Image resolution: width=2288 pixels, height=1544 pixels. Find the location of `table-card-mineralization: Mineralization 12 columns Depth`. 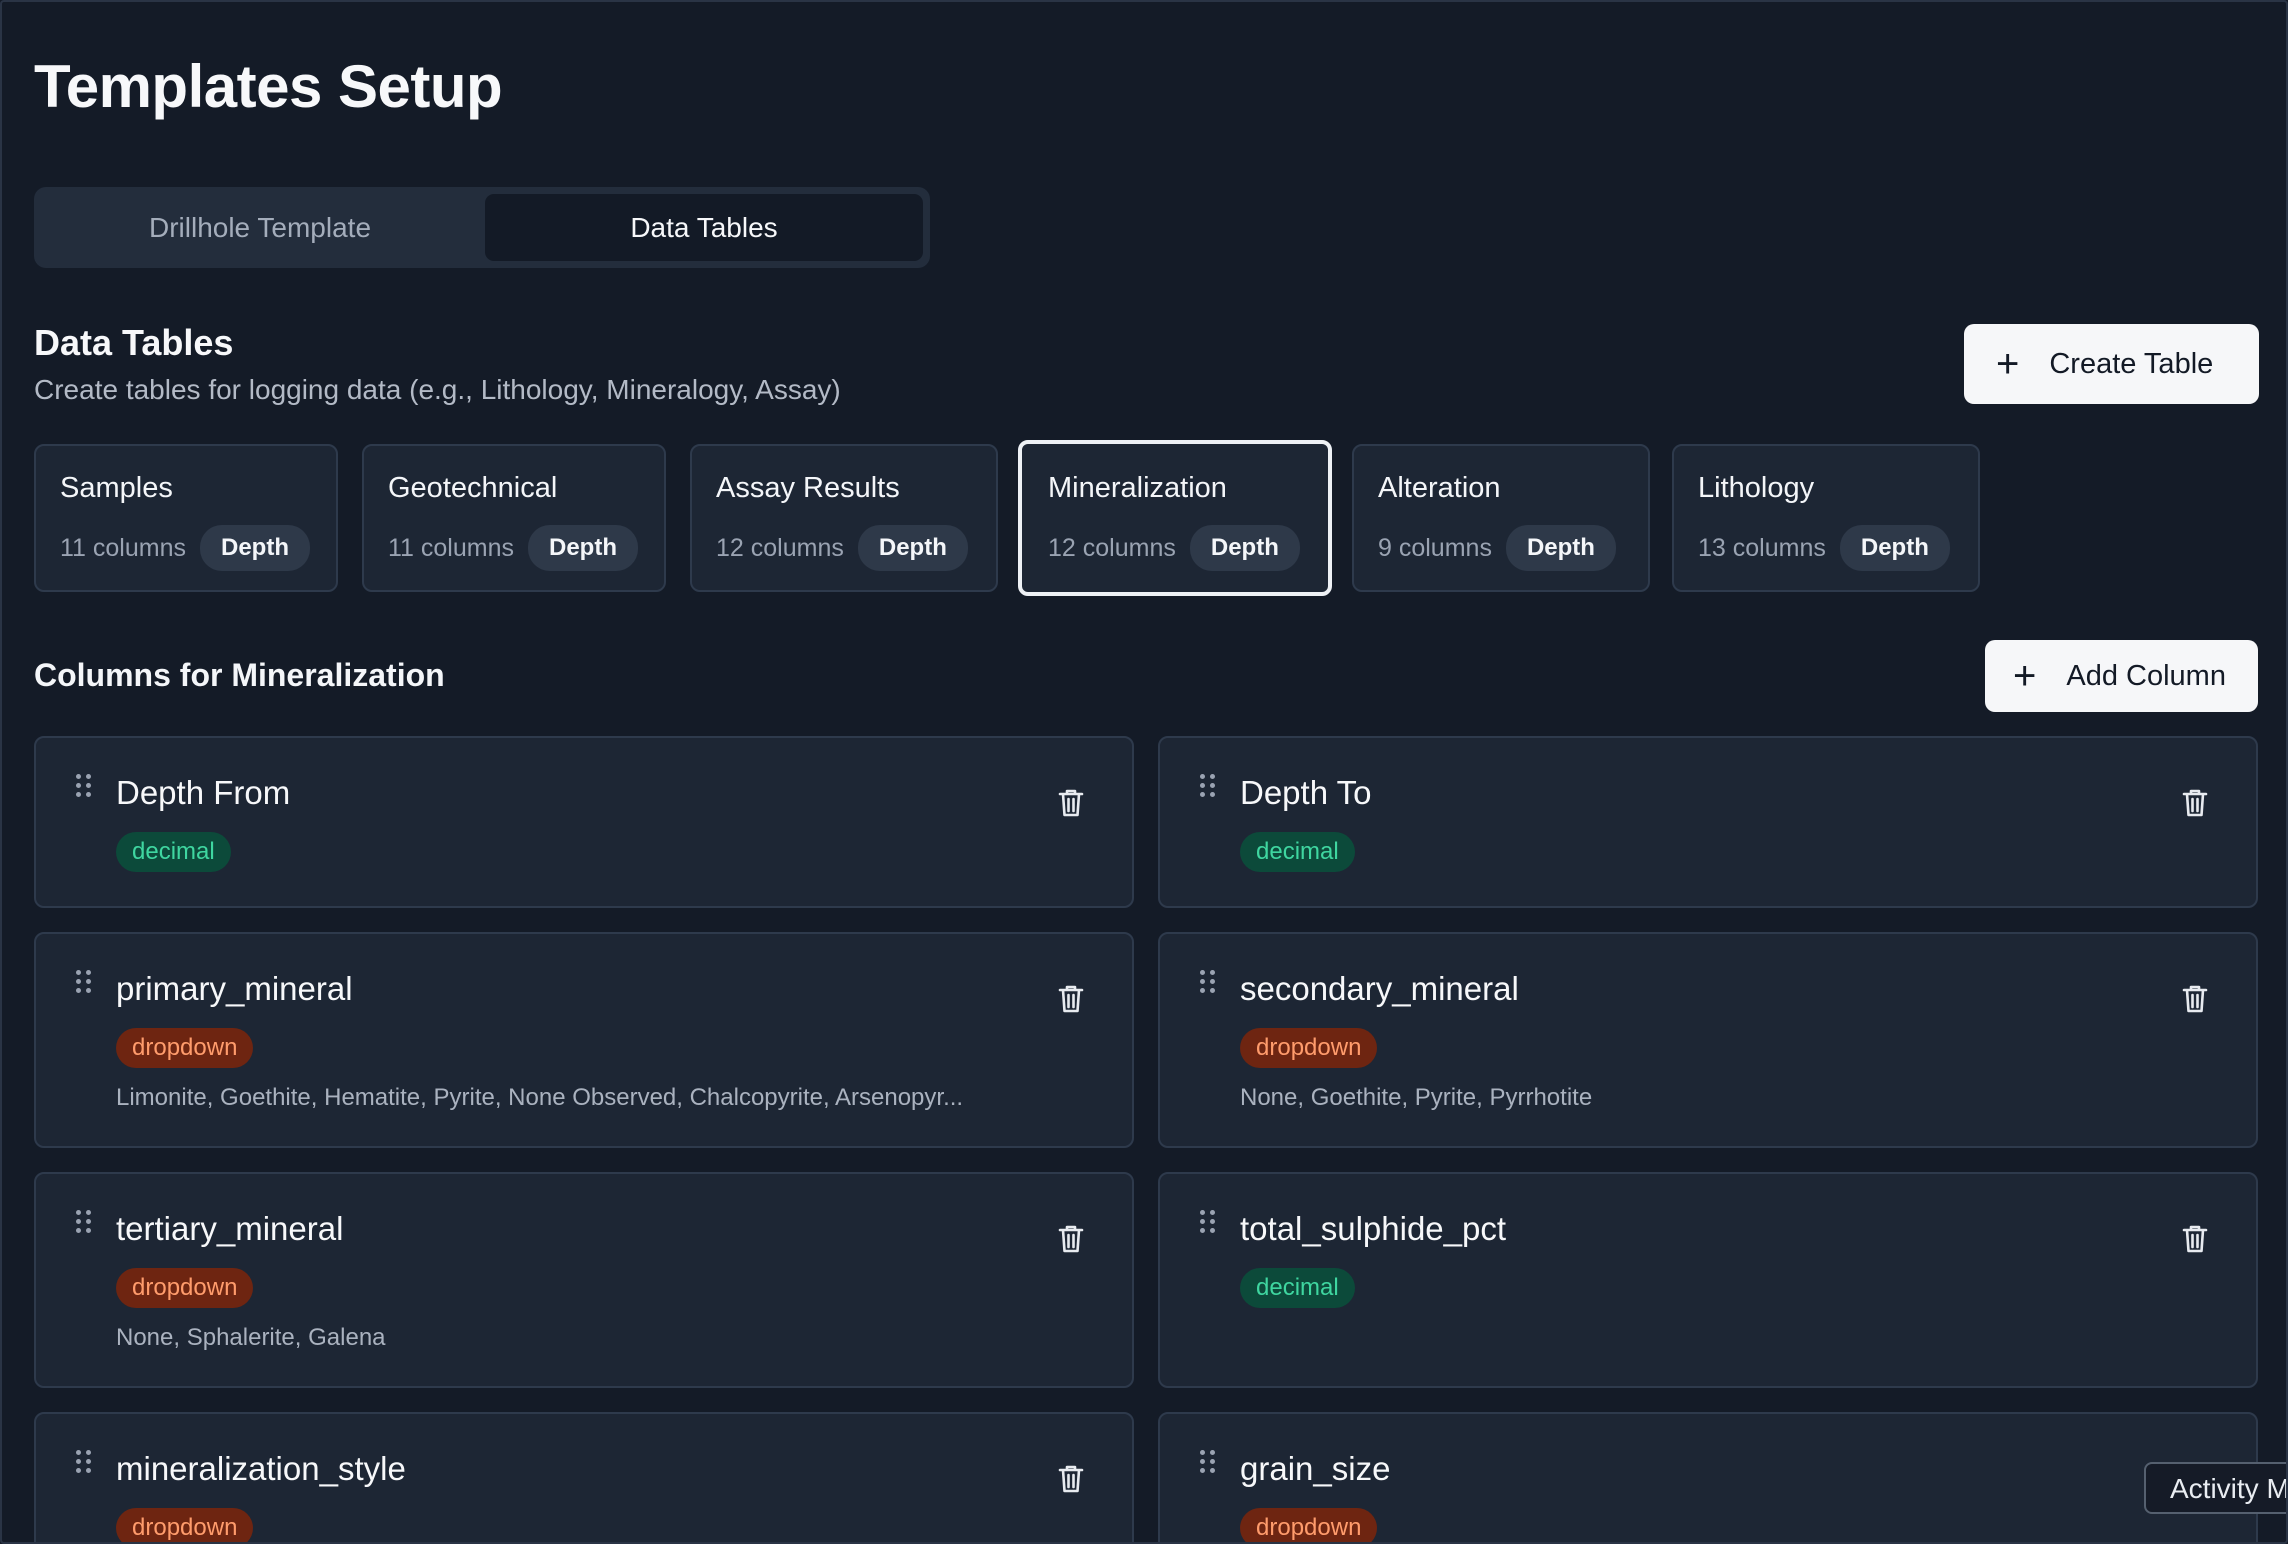

table-card-mineralization: Mineralization 12 columns Depth is located at coordinates (1175, 518).